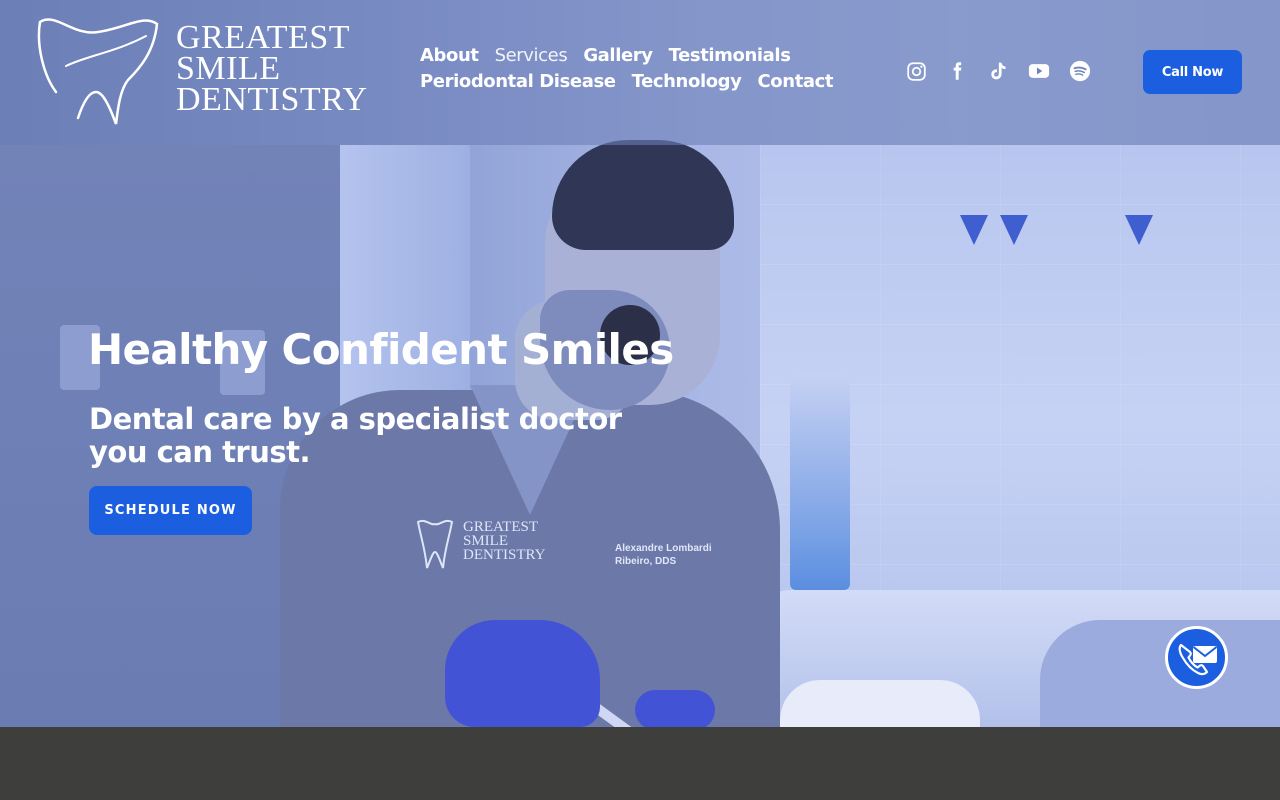 This screenshot has width=1280, height=800. Describe the element at coordinates (646, 561) in the screenshot. I see `scrubs-name-line: Ribeiro, DDS` at that location.